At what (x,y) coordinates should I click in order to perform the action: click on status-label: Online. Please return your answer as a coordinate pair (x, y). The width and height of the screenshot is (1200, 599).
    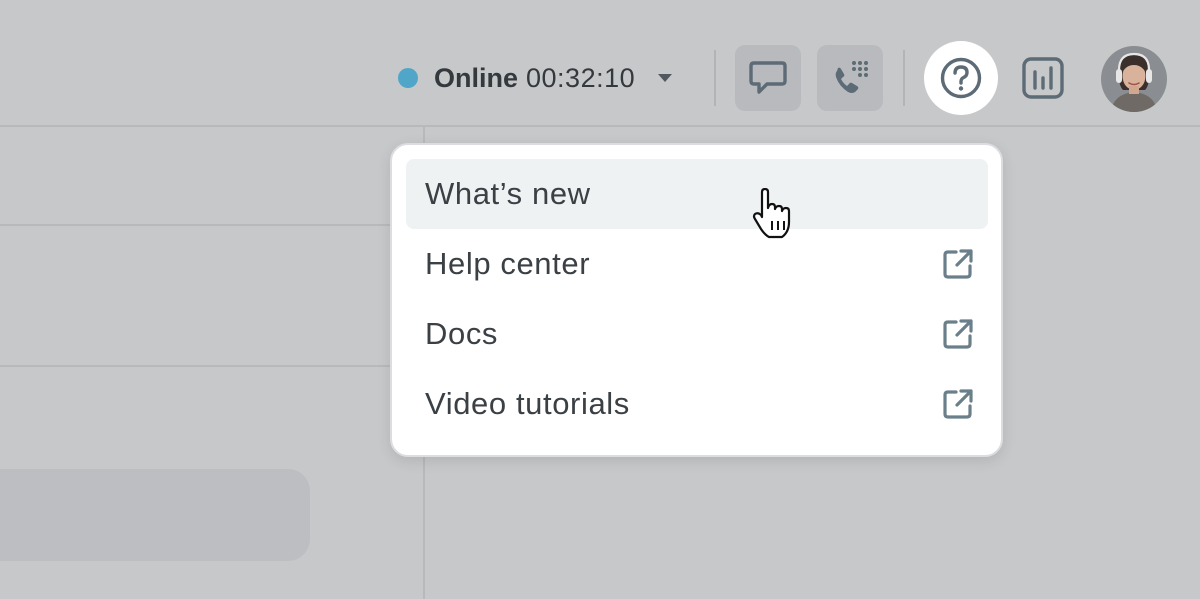
    Looking at the image, I should click on (476, 77).